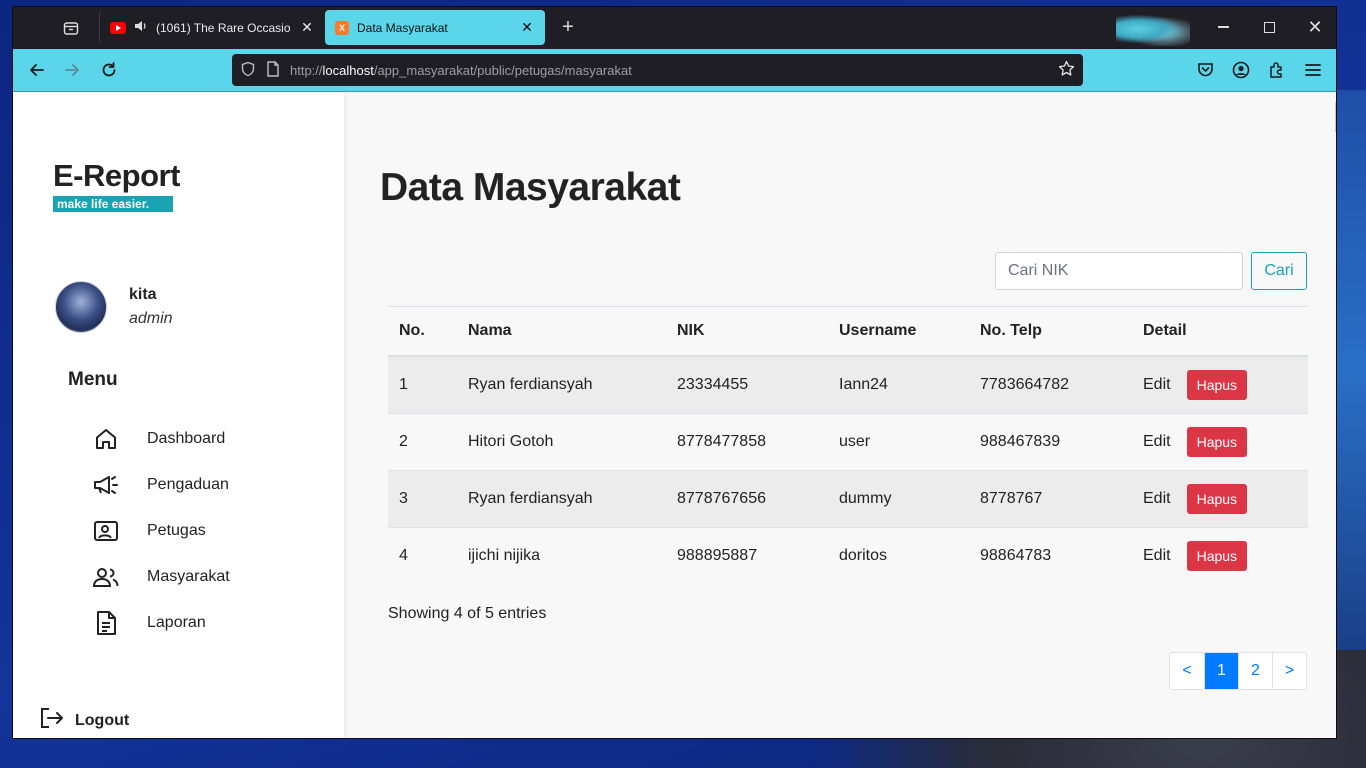  I want to click on pagination: < 1 2 >, so click(1238, 671).